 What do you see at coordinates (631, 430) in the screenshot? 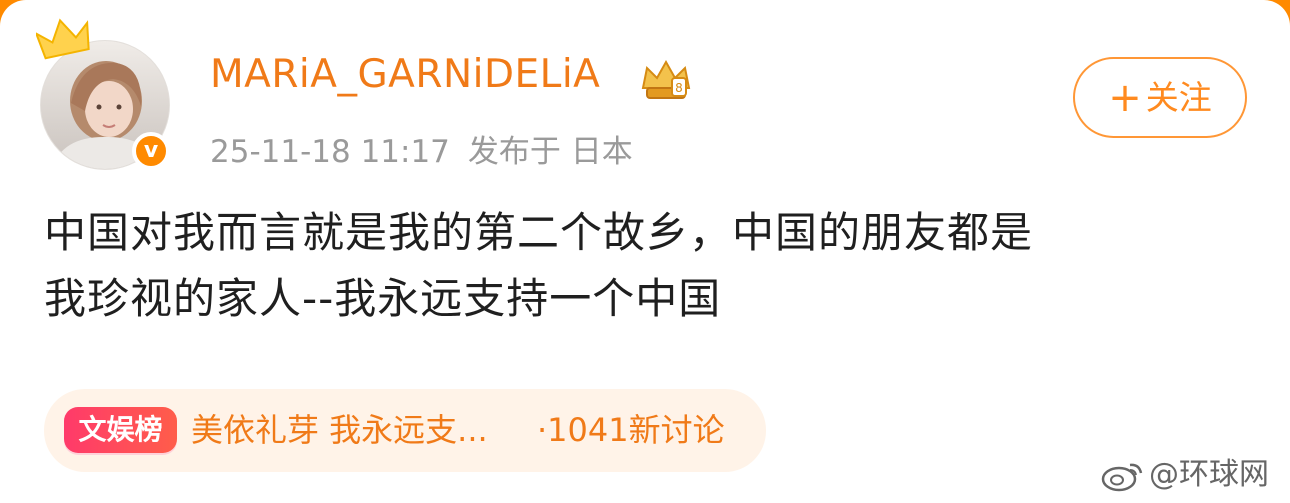
I see `topic-discussion-count: ·1041新讨论` at bounding box center [631, 430].